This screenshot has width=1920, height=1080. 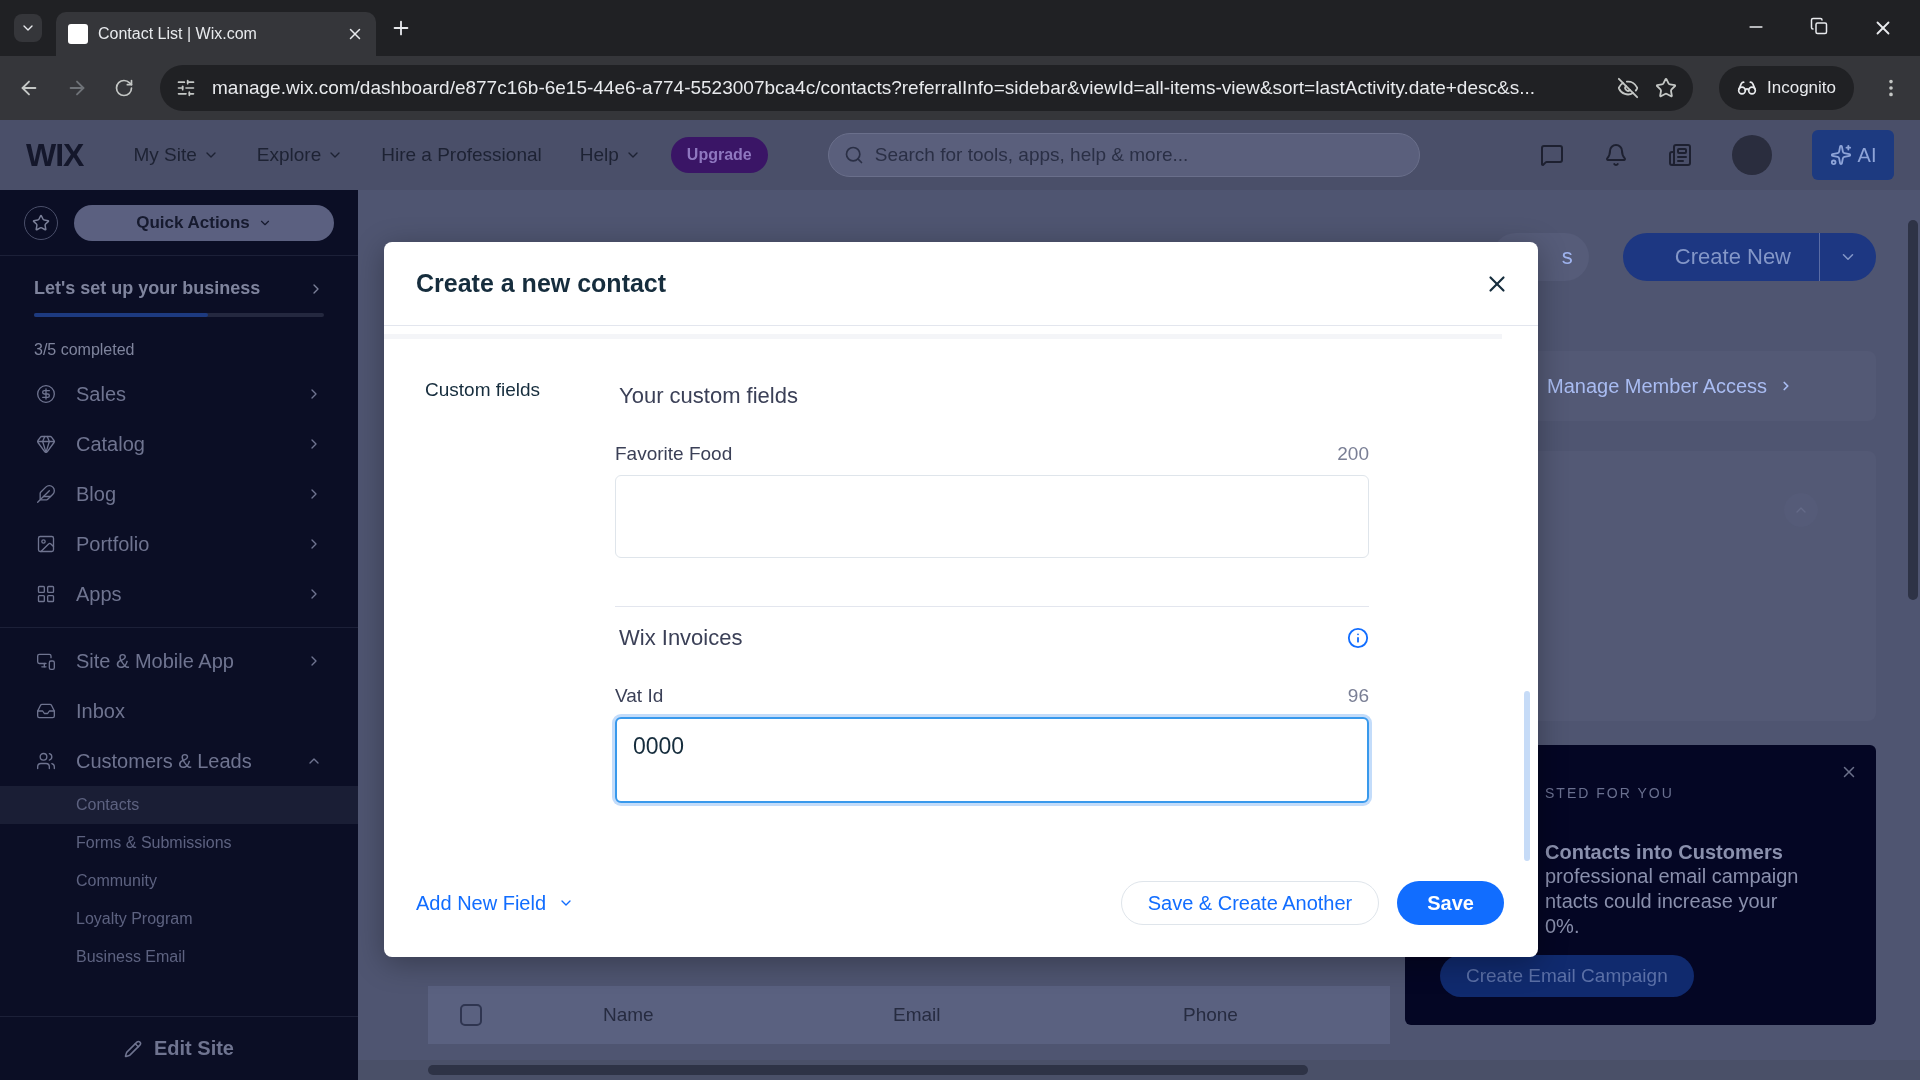 What do you see at coordinates (102, 394) in the screenshot?
I see `sidebar-item-label: Sales` at bounding box center [102, 394].